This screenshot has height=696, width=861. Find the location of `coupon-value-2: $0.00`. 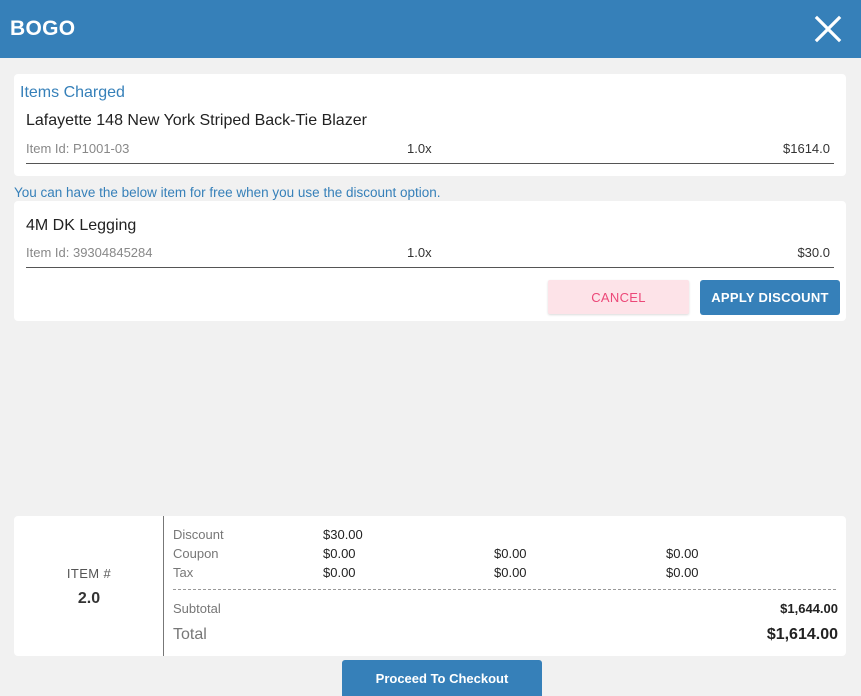

coupon-value-2: $0.00 is located at coordinates (510, 553).